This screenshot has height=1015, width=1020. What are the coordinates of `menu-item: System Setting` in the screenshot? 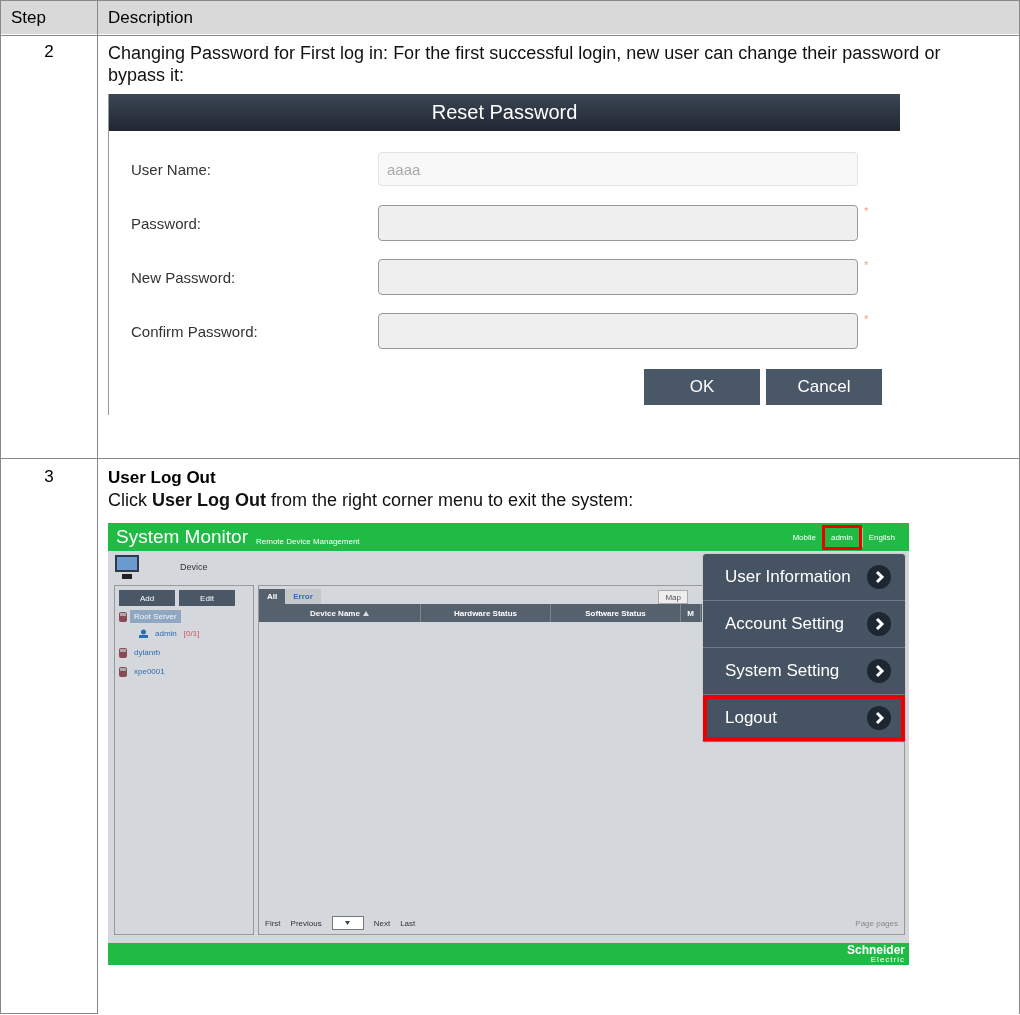 It's located at (804, 671).